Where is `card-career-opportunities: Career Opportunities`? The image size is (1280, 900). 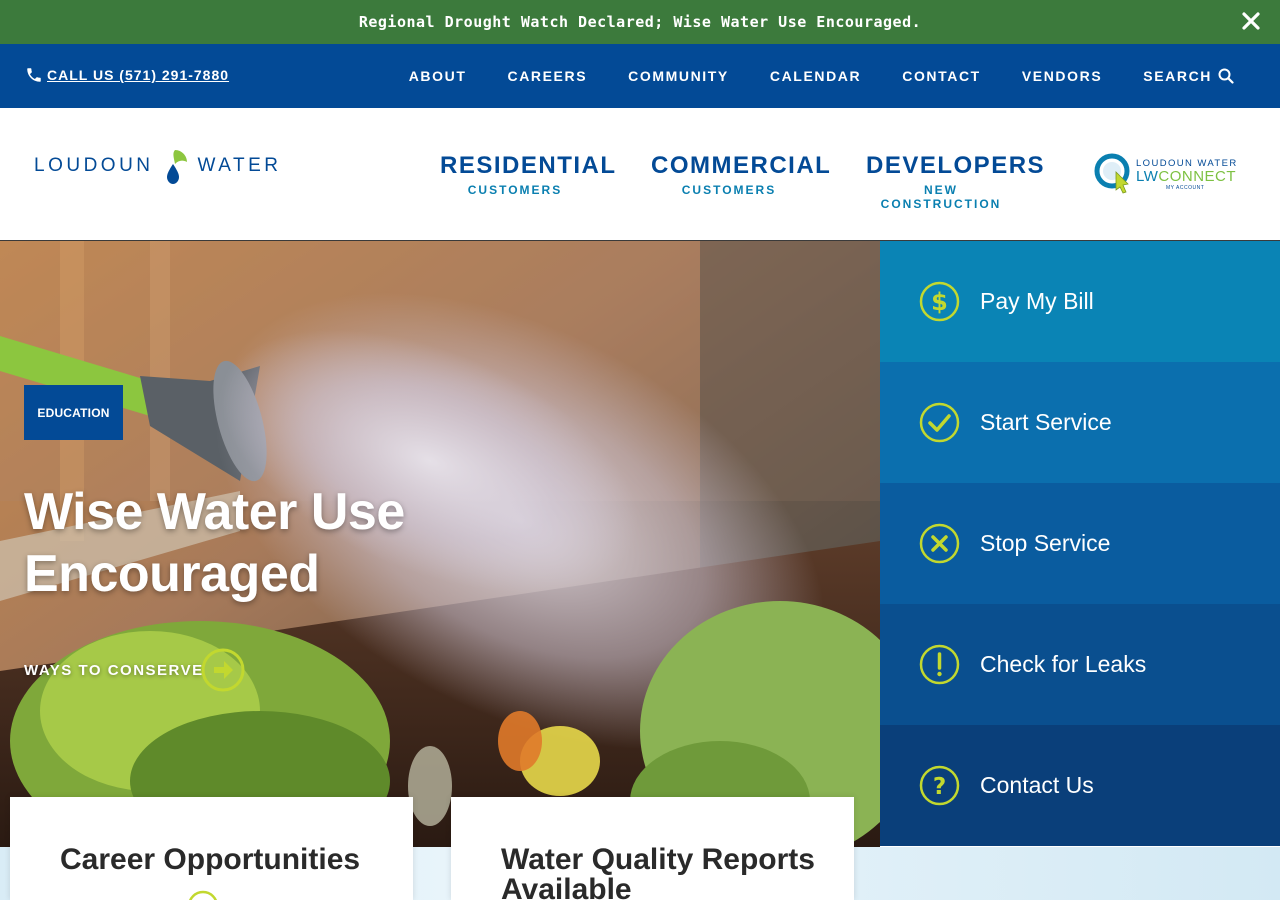
card-career-opportunities: Career Opportunities is located at coordinates (211, 848).